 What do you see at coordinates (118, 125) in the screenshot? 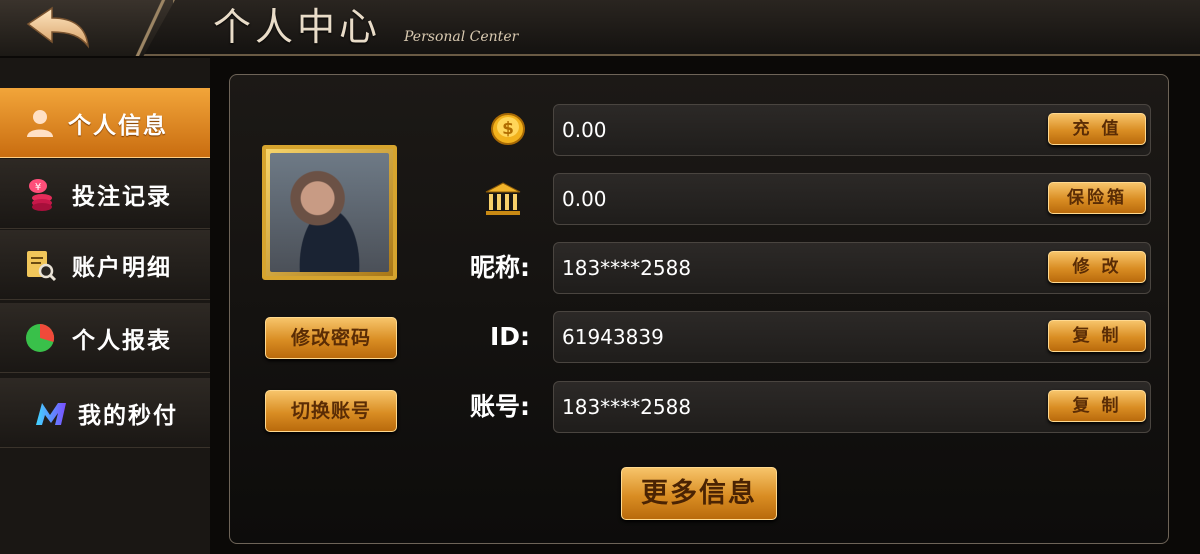
I see `sidebar-item-label: 个人信息` at bounding box center [118, 125].